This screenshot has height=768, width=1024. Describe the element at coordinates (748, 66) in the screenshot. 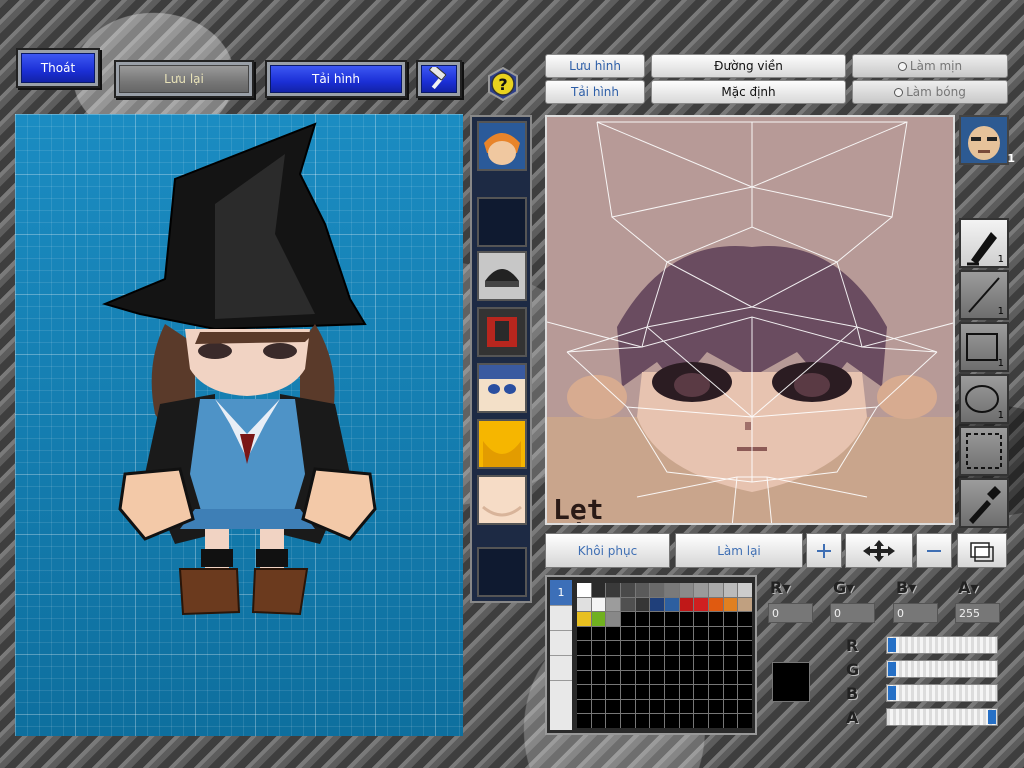

I see `outline-tab: Đường viền` at that location.